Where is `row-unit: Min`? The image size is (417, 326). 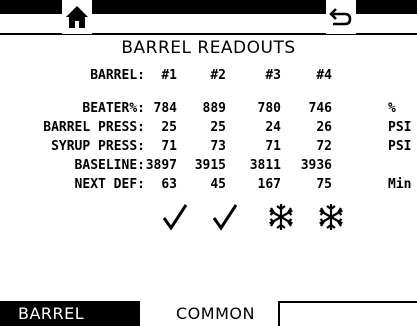 row-unit: Min is located at coordinates (400, 184).